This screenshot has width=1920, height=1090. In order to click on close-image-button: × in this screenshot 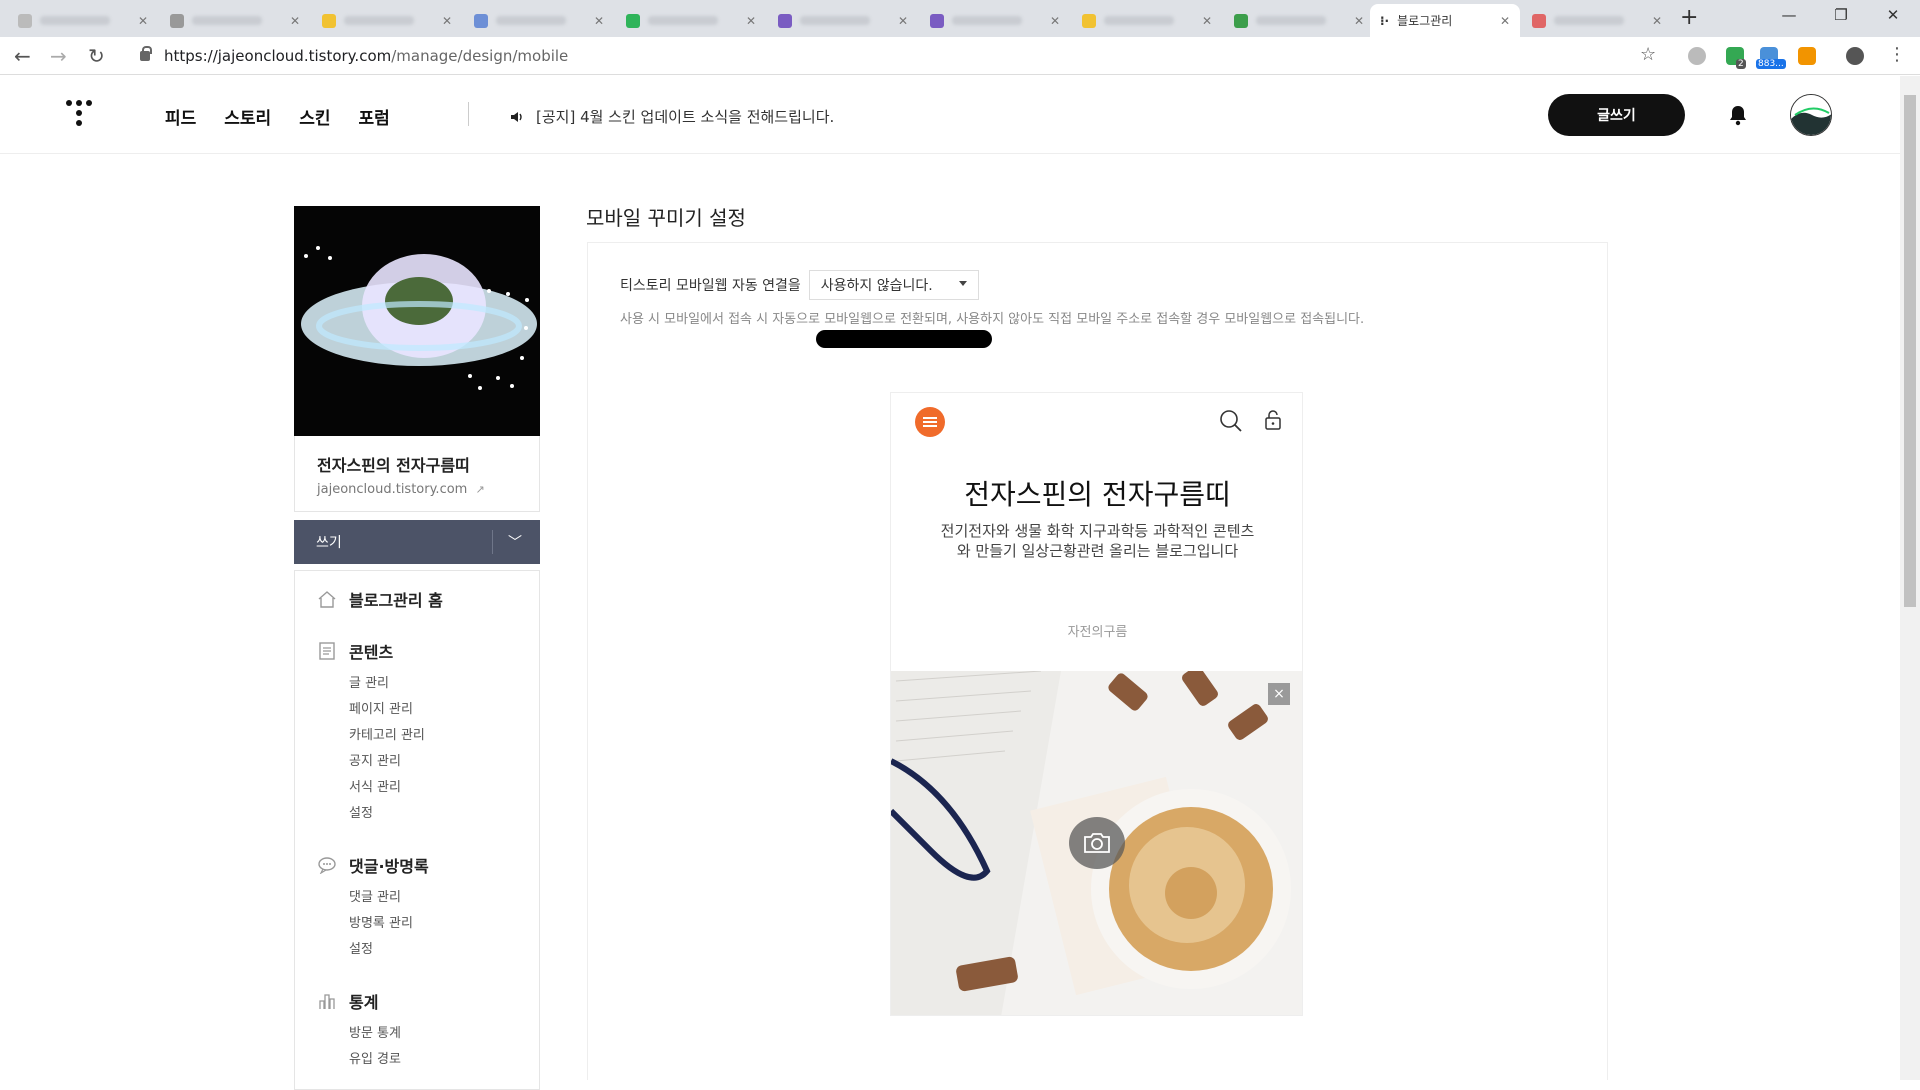, I will do `click(1279, 694)`.